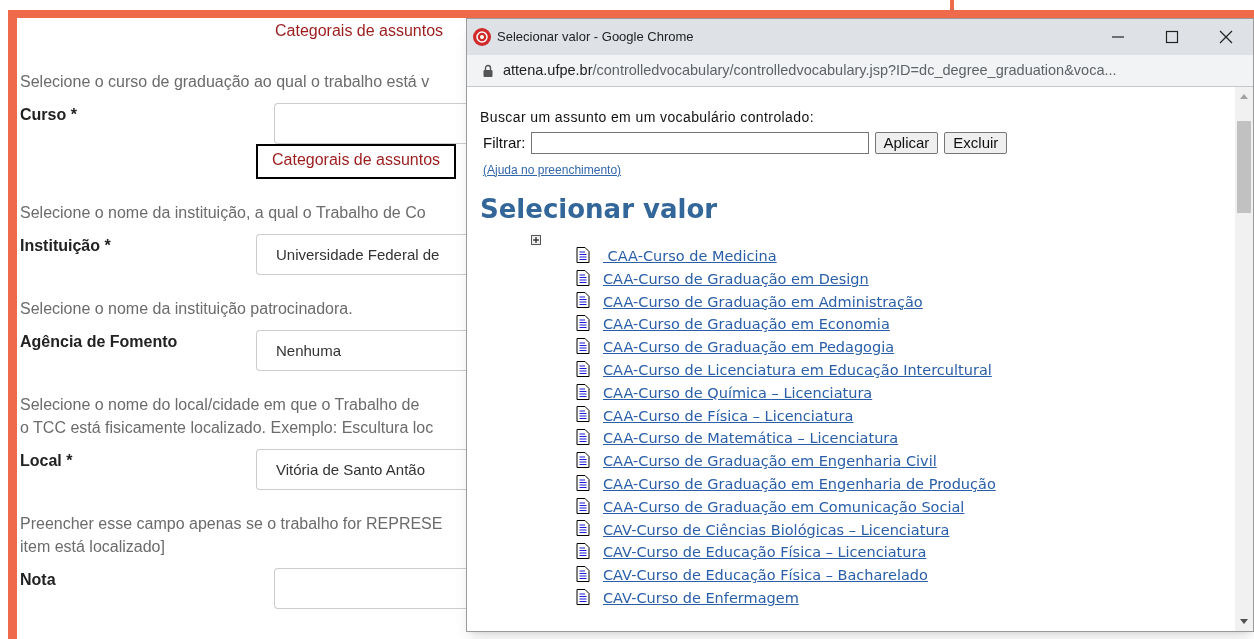  What do you see at coordinates (784, 507) in the screenshot?
I see `vocabulary-link: CAA-Curso de Graduação em Comunicação Social` at bounding box center [784, 507].